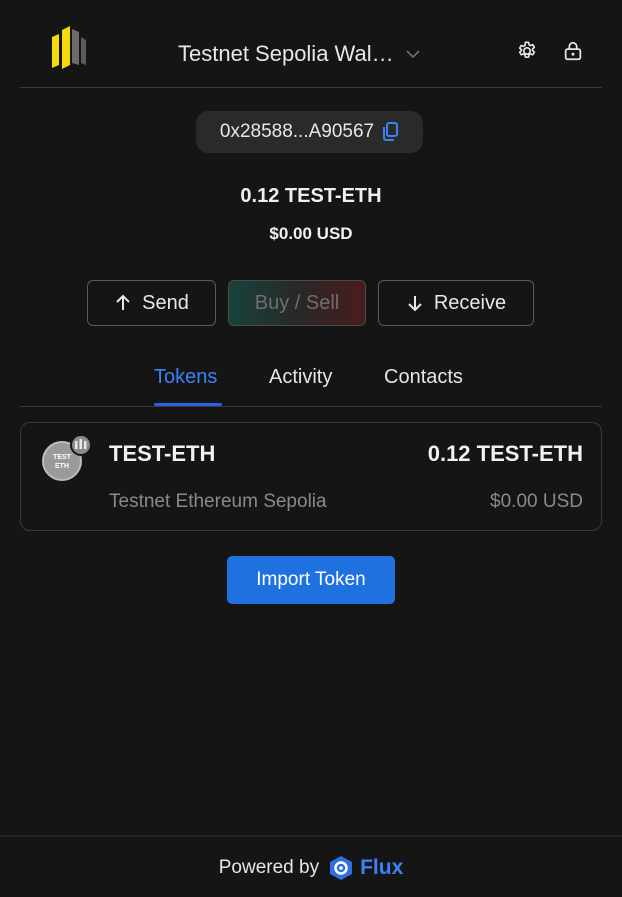  I want to click on tab-contacts: Contacts, so click(423, 377).